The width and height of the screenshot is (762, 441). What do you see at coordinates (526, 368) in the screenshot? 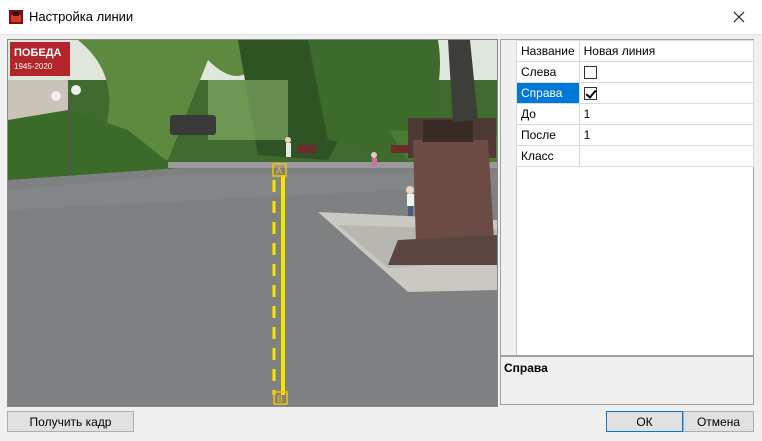
I see `property-description-title: Справа` at bounding box center [526, 368].